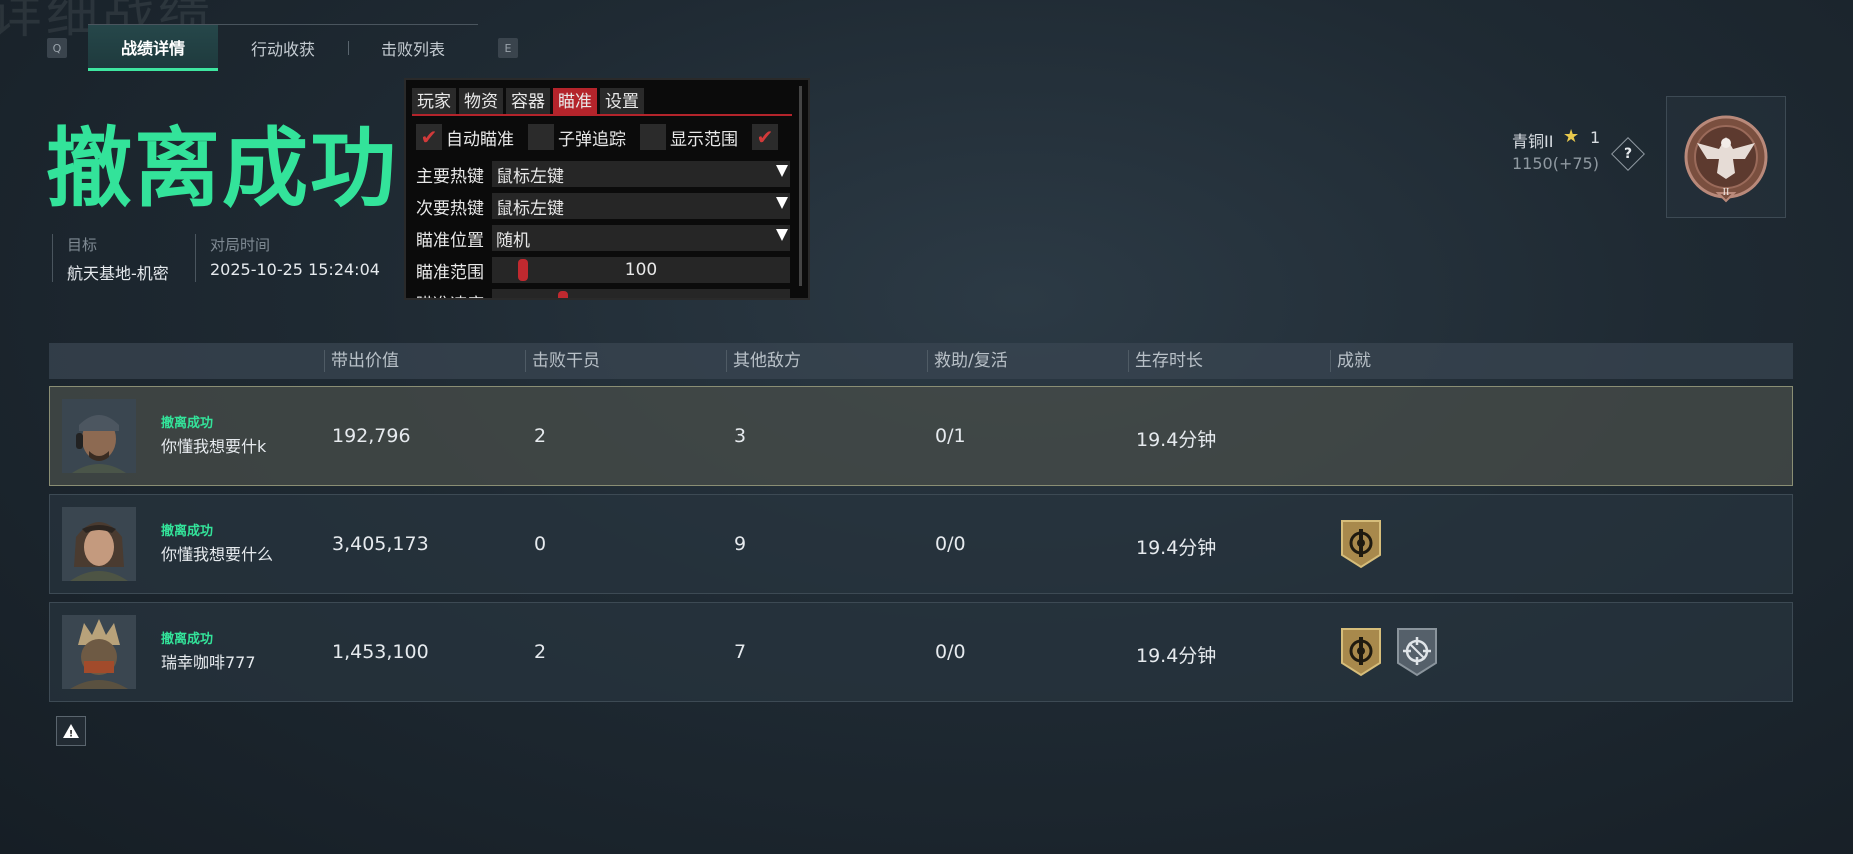  What do you see at coordinates (208, 662) in the screenshot?
I see `player-name: 瑞幸咖啡777` at bounding box center [208, 662].